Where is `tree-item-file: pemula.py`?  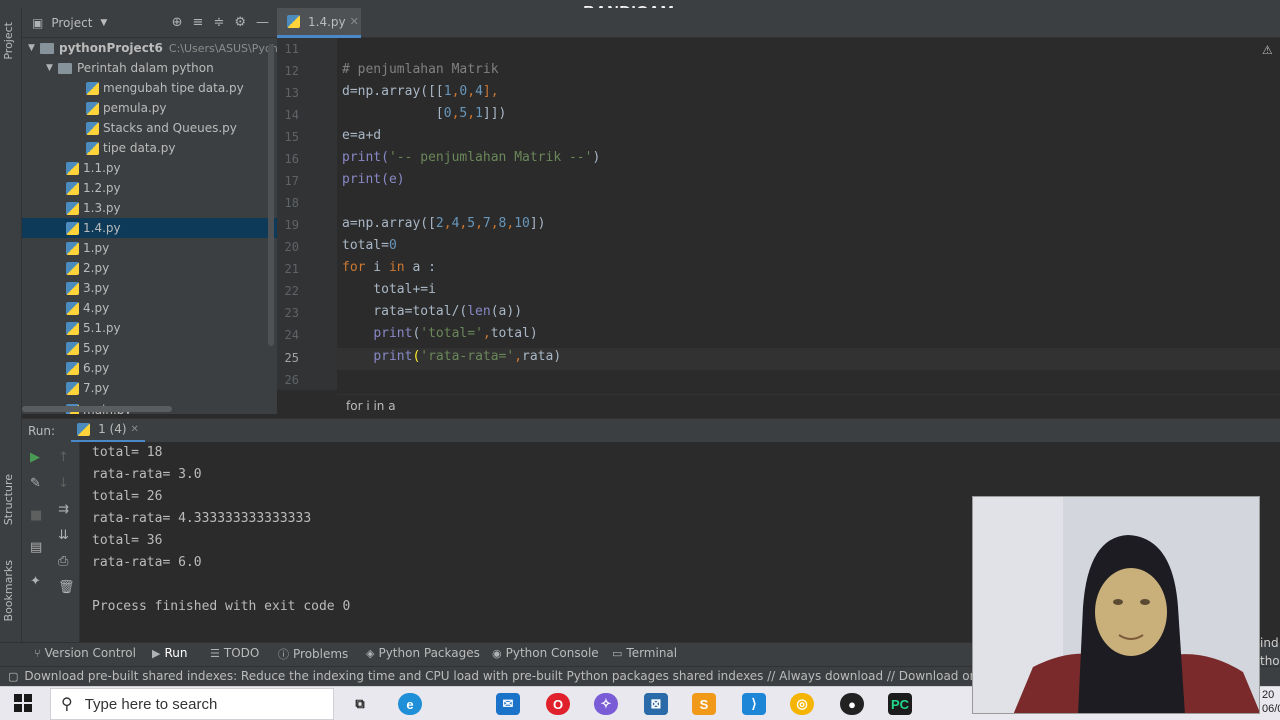 tree-item-file: pemula.py is located at coordinates (149, 108).